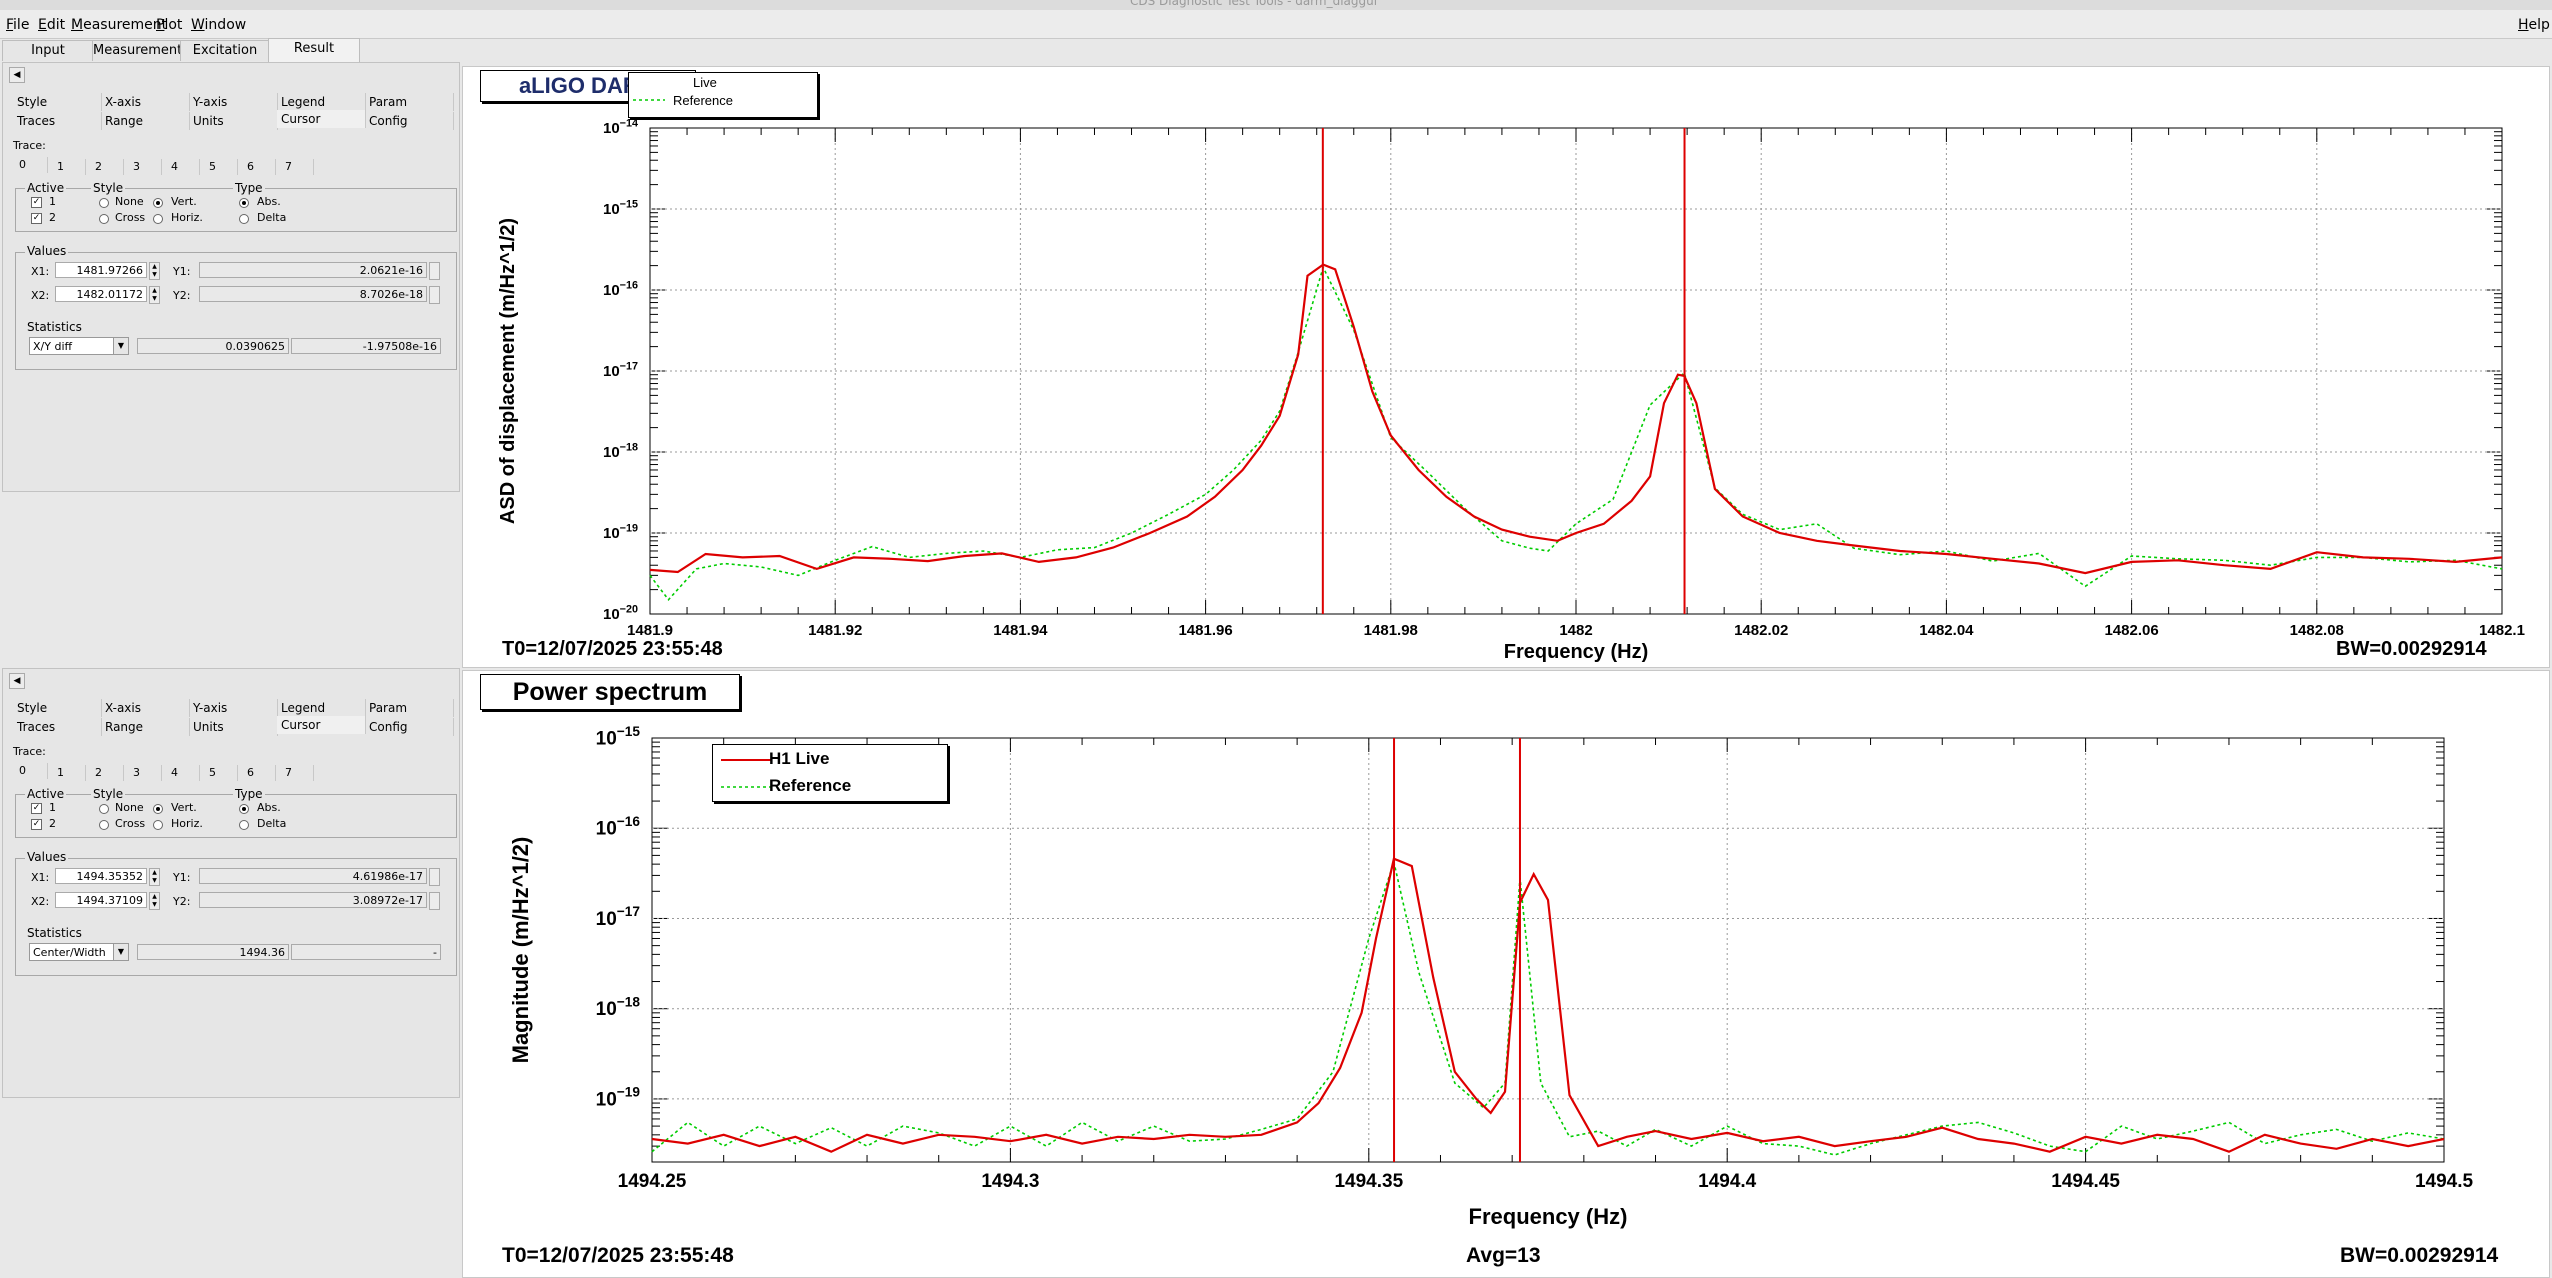 This screenshot has width=2552, height=1278. Describe the element at coordinates (2411, 649) in the screenshot. I see `bw-label-1: BW=0.00292914` at that location.